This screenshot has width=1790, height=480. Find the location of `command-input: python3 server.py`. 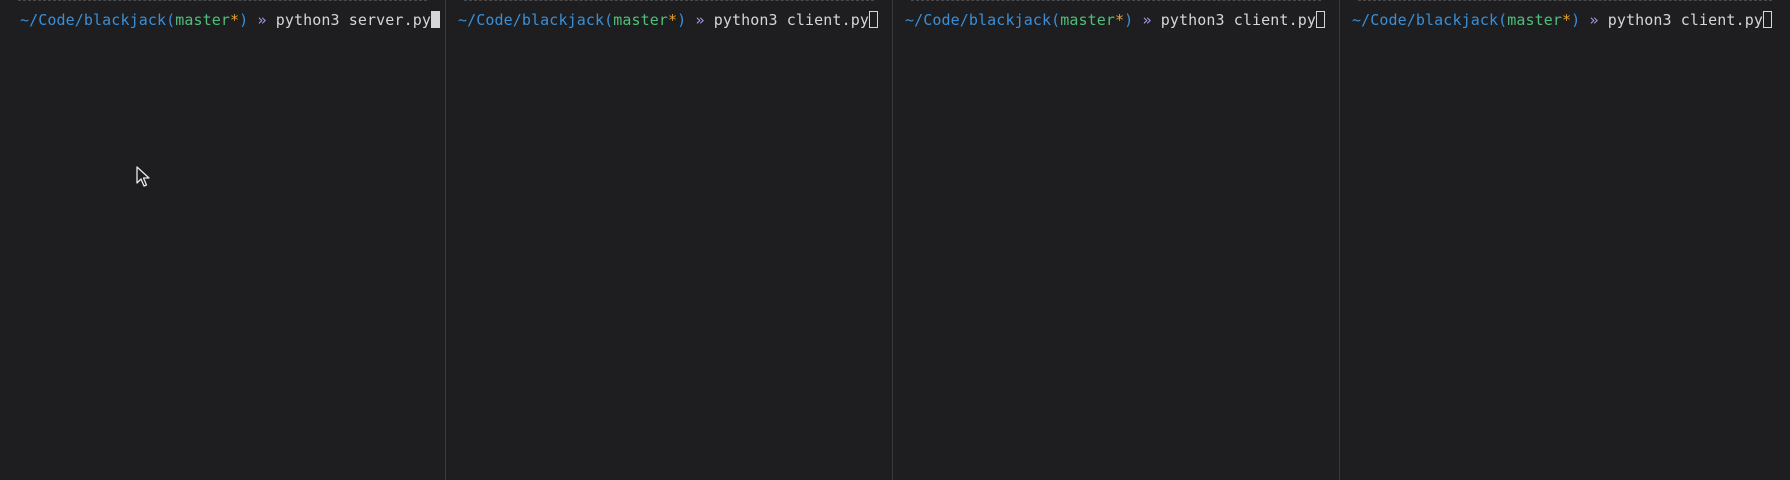

command-input: python3 server.py is located at coordinates (353, 20).